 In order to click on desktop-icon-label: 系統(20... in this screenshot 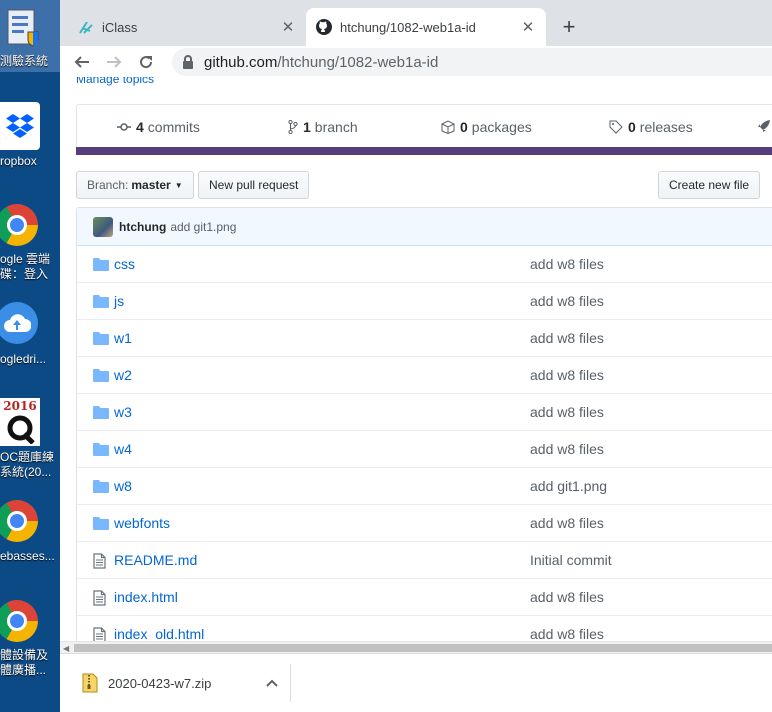, I will do `click(26, 472)`.